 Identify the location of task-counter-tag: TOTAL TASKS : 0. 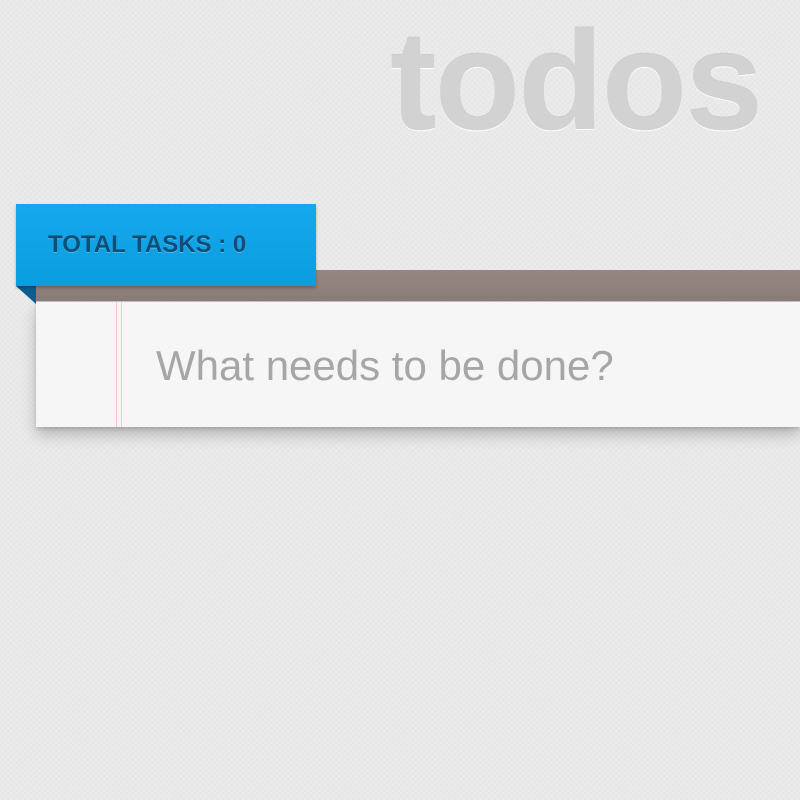
(166, 245).